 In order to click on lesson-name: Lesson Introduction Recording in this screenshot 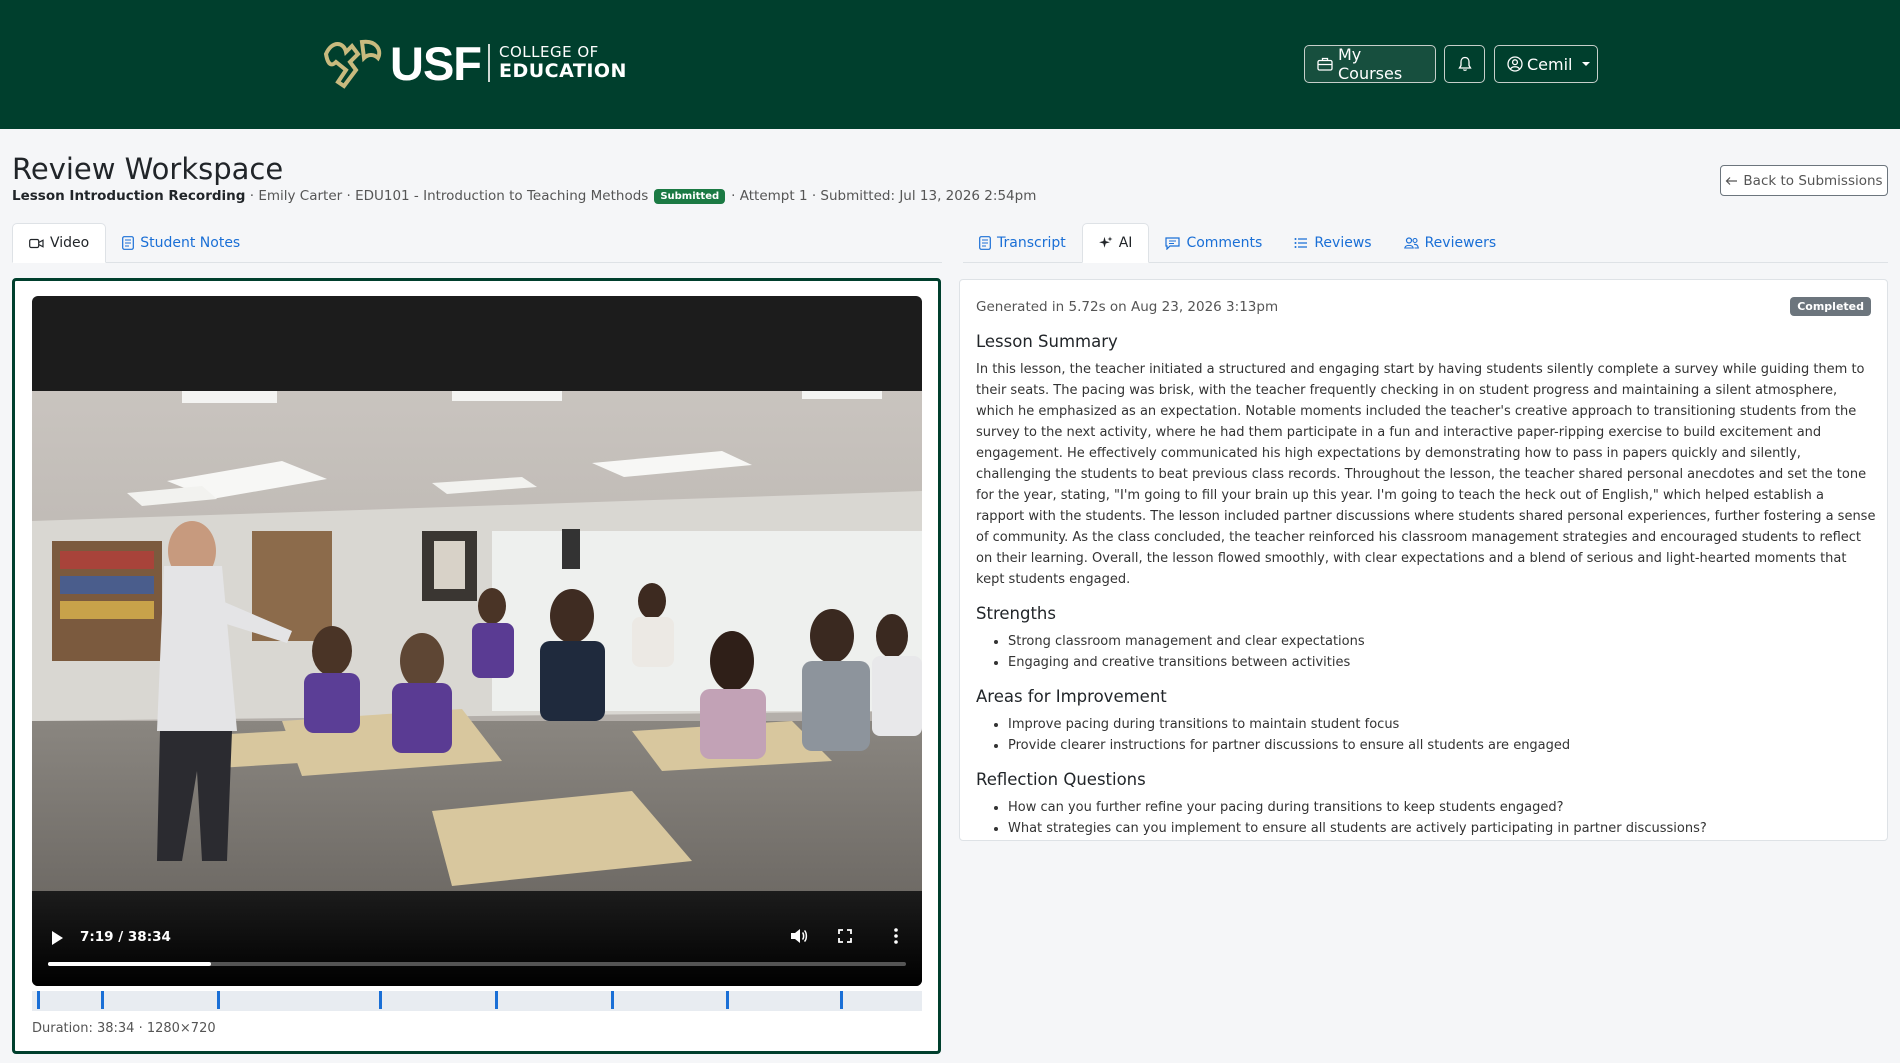, I will do `click(129, 196)`.